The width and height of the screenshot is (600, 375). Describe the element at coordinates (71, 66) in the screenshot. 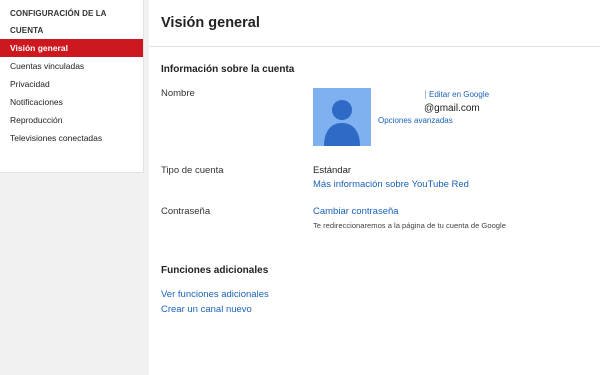

I see `sidebar-item-cuentas-vinculadas: Cuentas vinculadas` at that location.